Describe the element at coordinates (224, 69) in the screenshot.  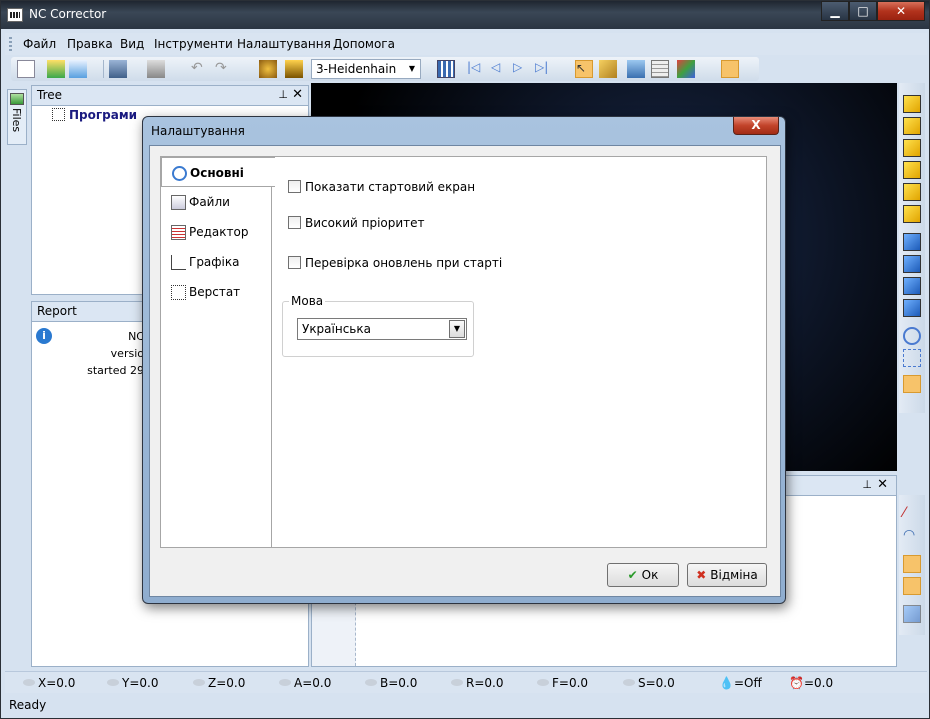
I see `redo-icon: ↷` at that location.